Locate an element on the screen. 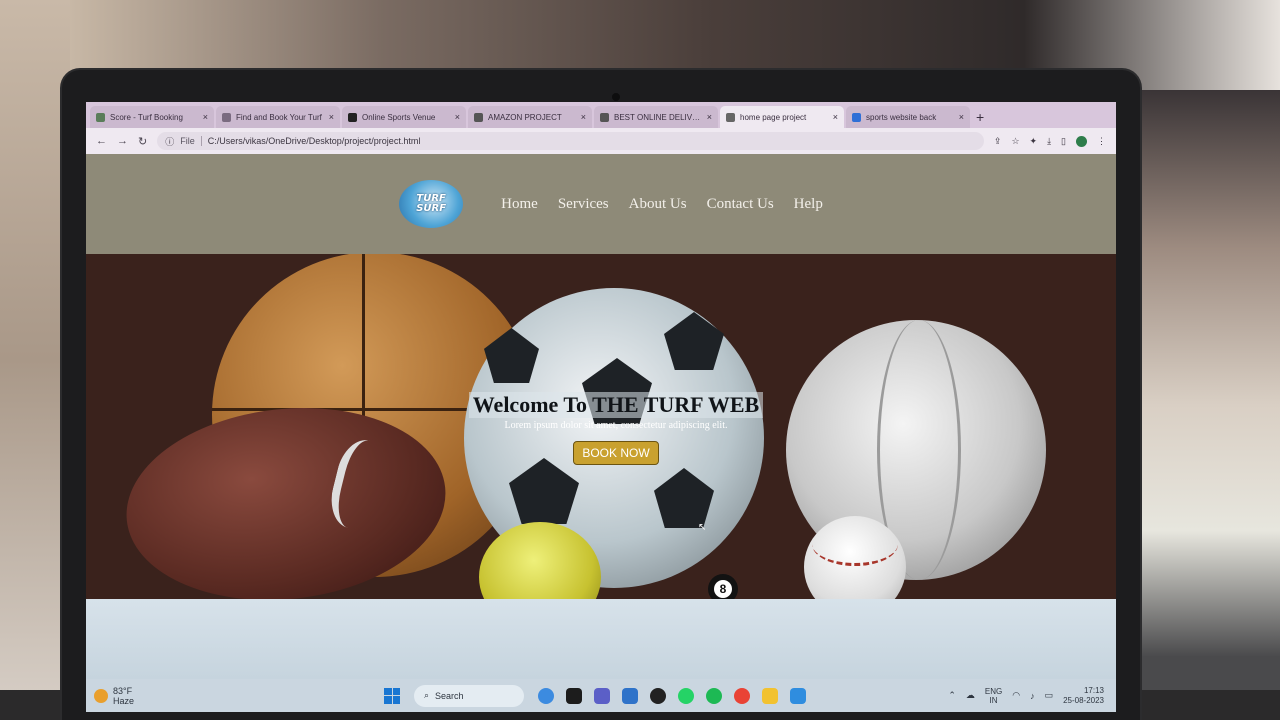  language-region: IN is located at coordinates (993, 700).